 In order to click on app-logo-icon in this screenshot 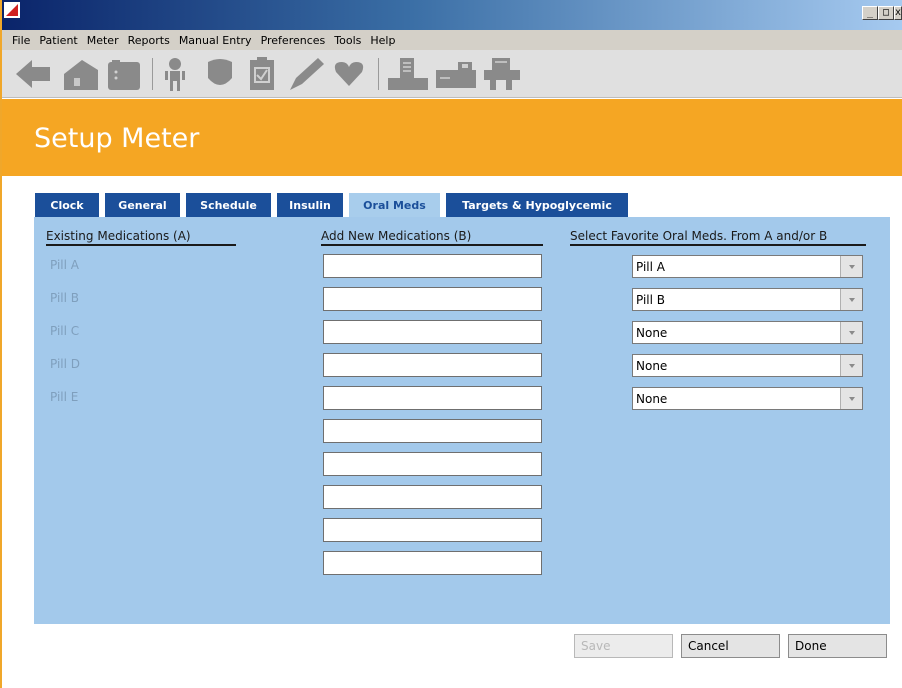, I will do `click(12, 10)`.